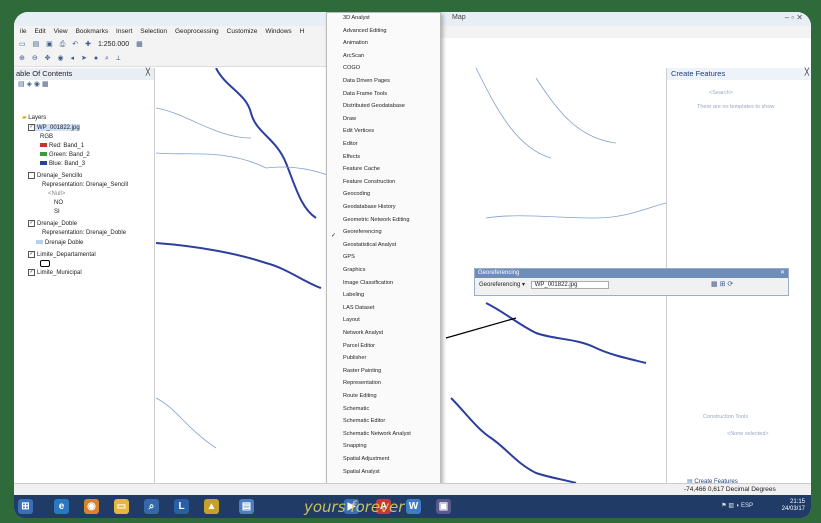 This screenshot has height=523, width=821. What do you see at coordinates (737, 505) in the screenshot?
I see `system-tray: ⚑ ▥ ◖ ESP` at bounding box center [737, 505].